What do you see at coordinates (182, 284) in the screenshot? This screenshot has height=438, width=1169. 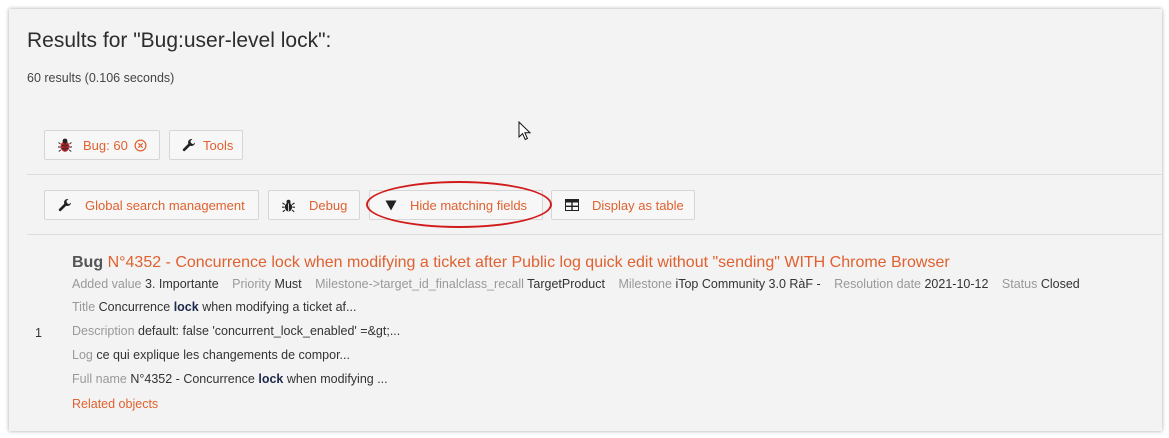 I see `added-value: 3. Importante` at bounding box center [182, 284].